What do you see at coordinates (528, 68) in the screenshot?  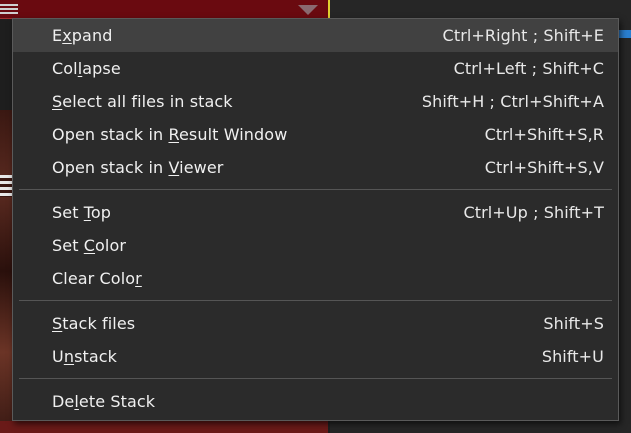 I see `menu-item-shortcut: Ctrl+Left ; Shift+C` at bounding box center [528, 68].